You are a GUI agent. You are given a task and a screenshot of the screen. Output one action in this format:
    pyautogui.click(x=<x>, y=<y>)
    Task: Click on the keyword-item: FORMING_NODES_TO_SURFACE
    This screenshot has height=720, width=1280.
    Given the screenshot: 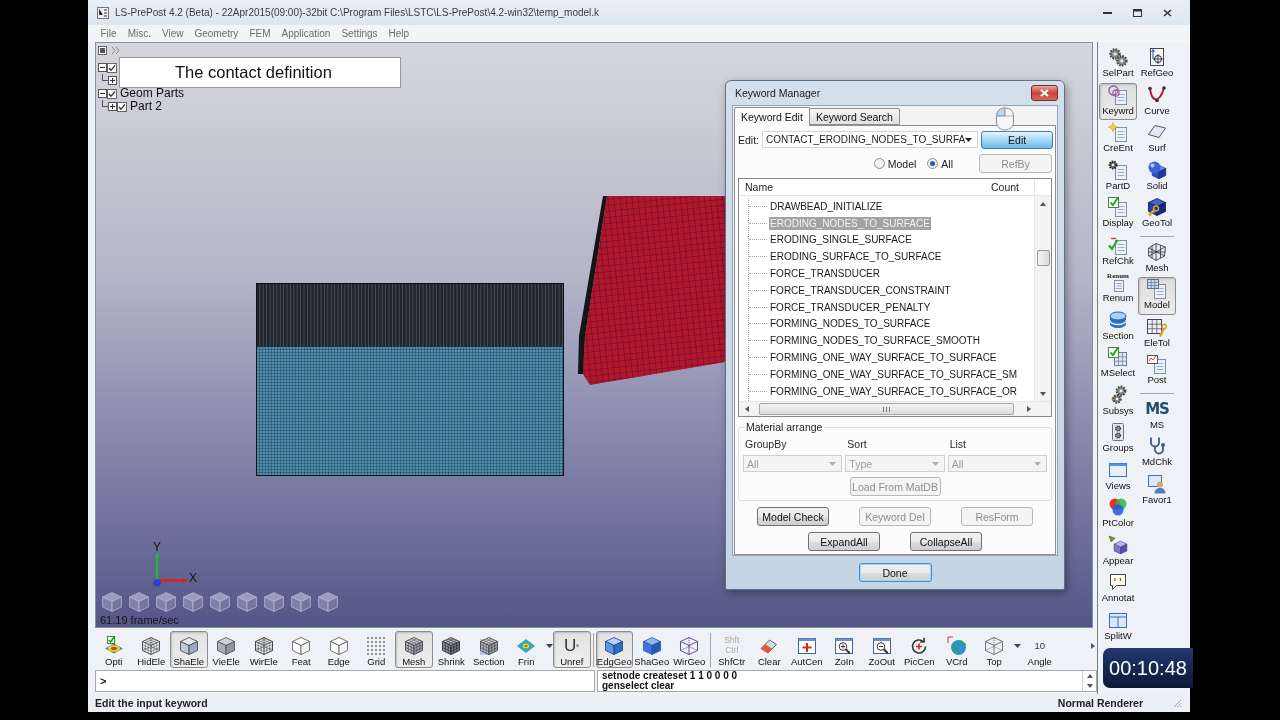 What is the action you would take?
    pyautogui.click(x=850, y=324)
    